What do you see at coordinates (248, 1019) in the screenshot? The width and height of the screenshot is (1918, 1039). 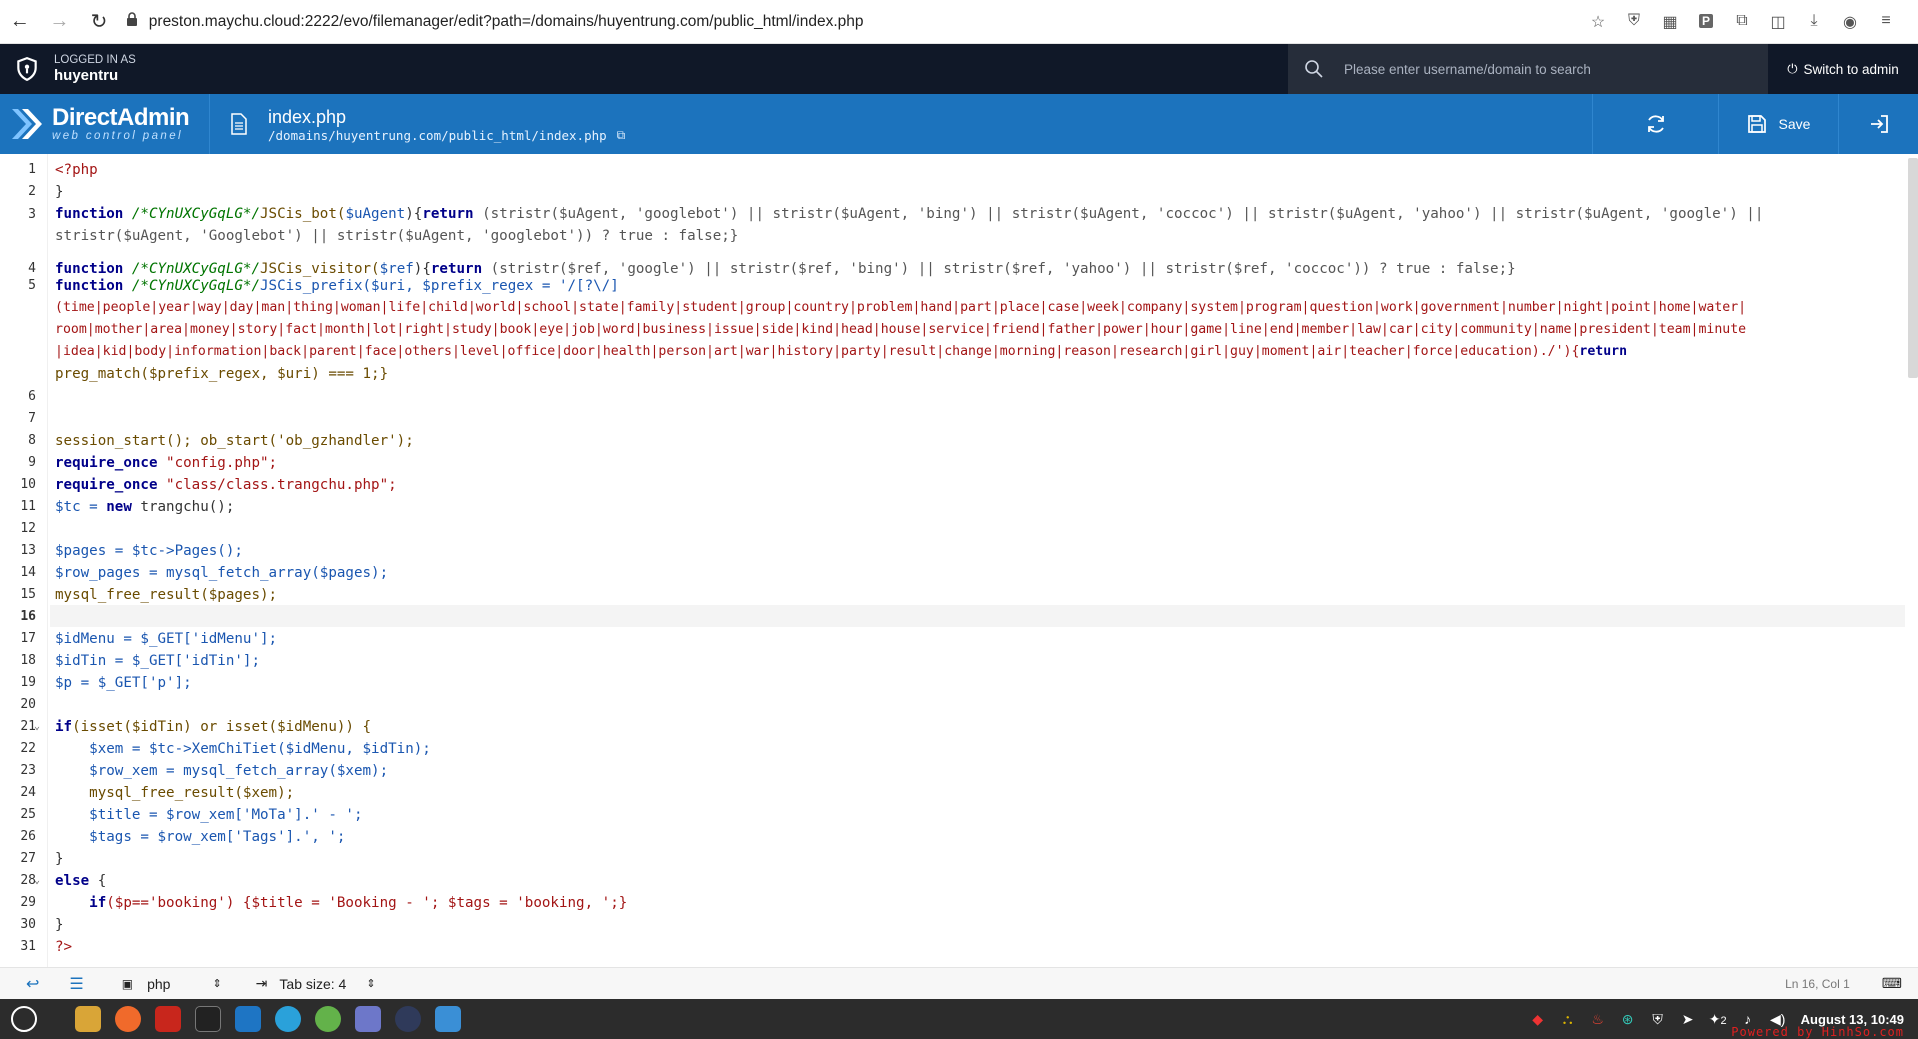 I see `vscode-app-icon` at bounding box center [248, 1019].